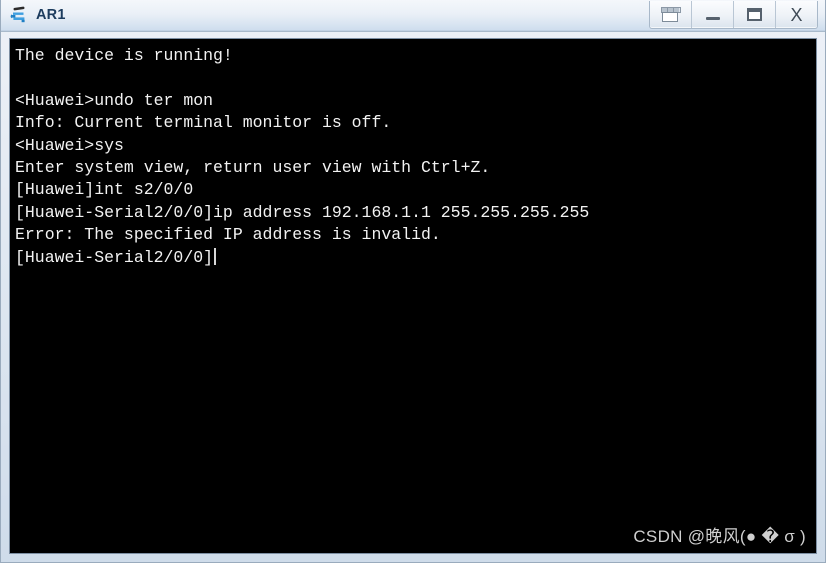 This screenshot has height=563, width=826. What do you see at coordinates (124, 55) in the screenshot?
I see `terminal-line: The device is running!` at bounding box center [124, 55].